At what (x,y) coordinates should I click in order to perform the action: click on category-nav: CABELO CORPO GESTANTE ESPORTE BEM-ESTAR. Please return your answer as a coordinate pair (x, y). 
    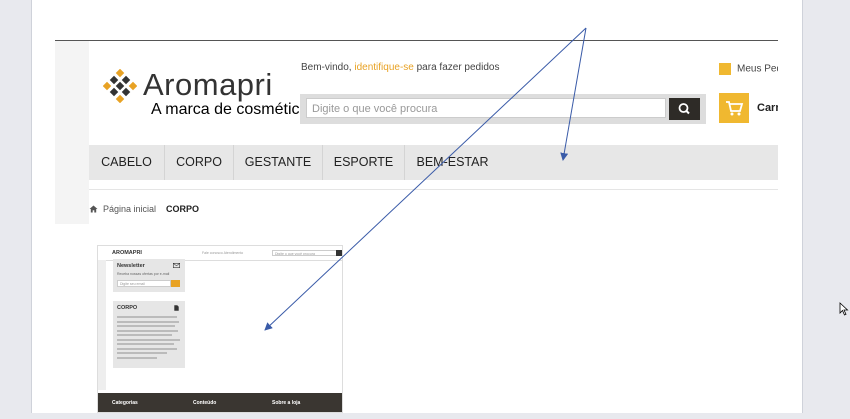
    Looking at the image, I should click on (433, 162).